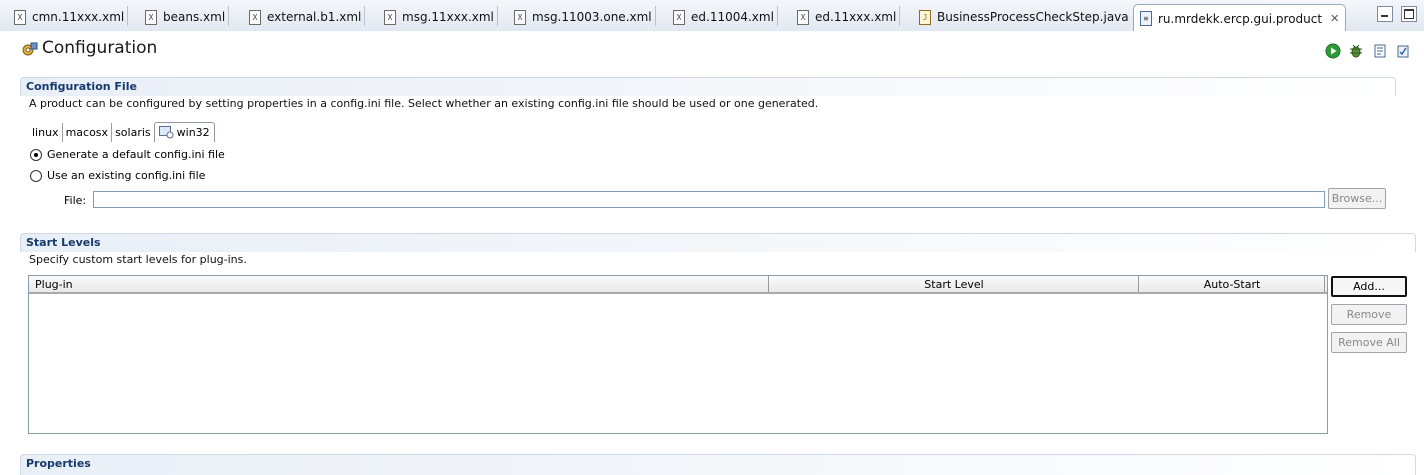  Describe the element at coordinates (63, 242) in the screenshot. I see `section-title: Start Levels` at that location.